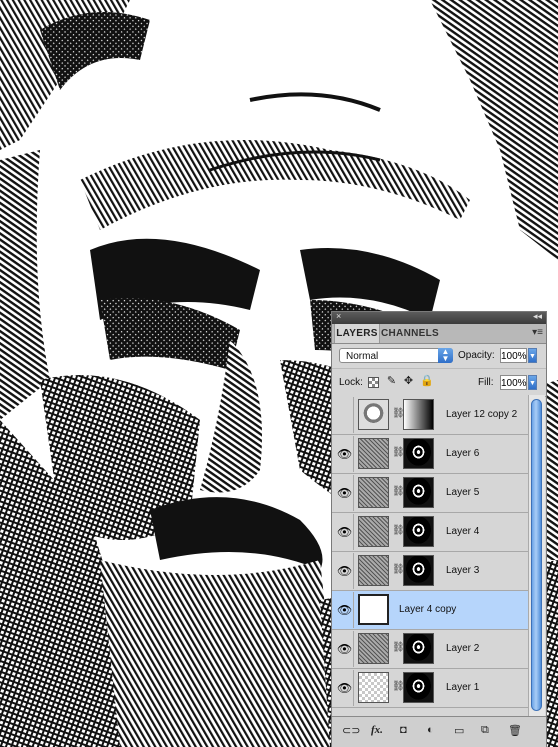 Image resolution: width=558 pixels, height=747 pixels. What do you see at coordinates (537, 332) in the screenshot?
I see `panel-menu-icon: ▾≡` at bounding box center [537, 332].